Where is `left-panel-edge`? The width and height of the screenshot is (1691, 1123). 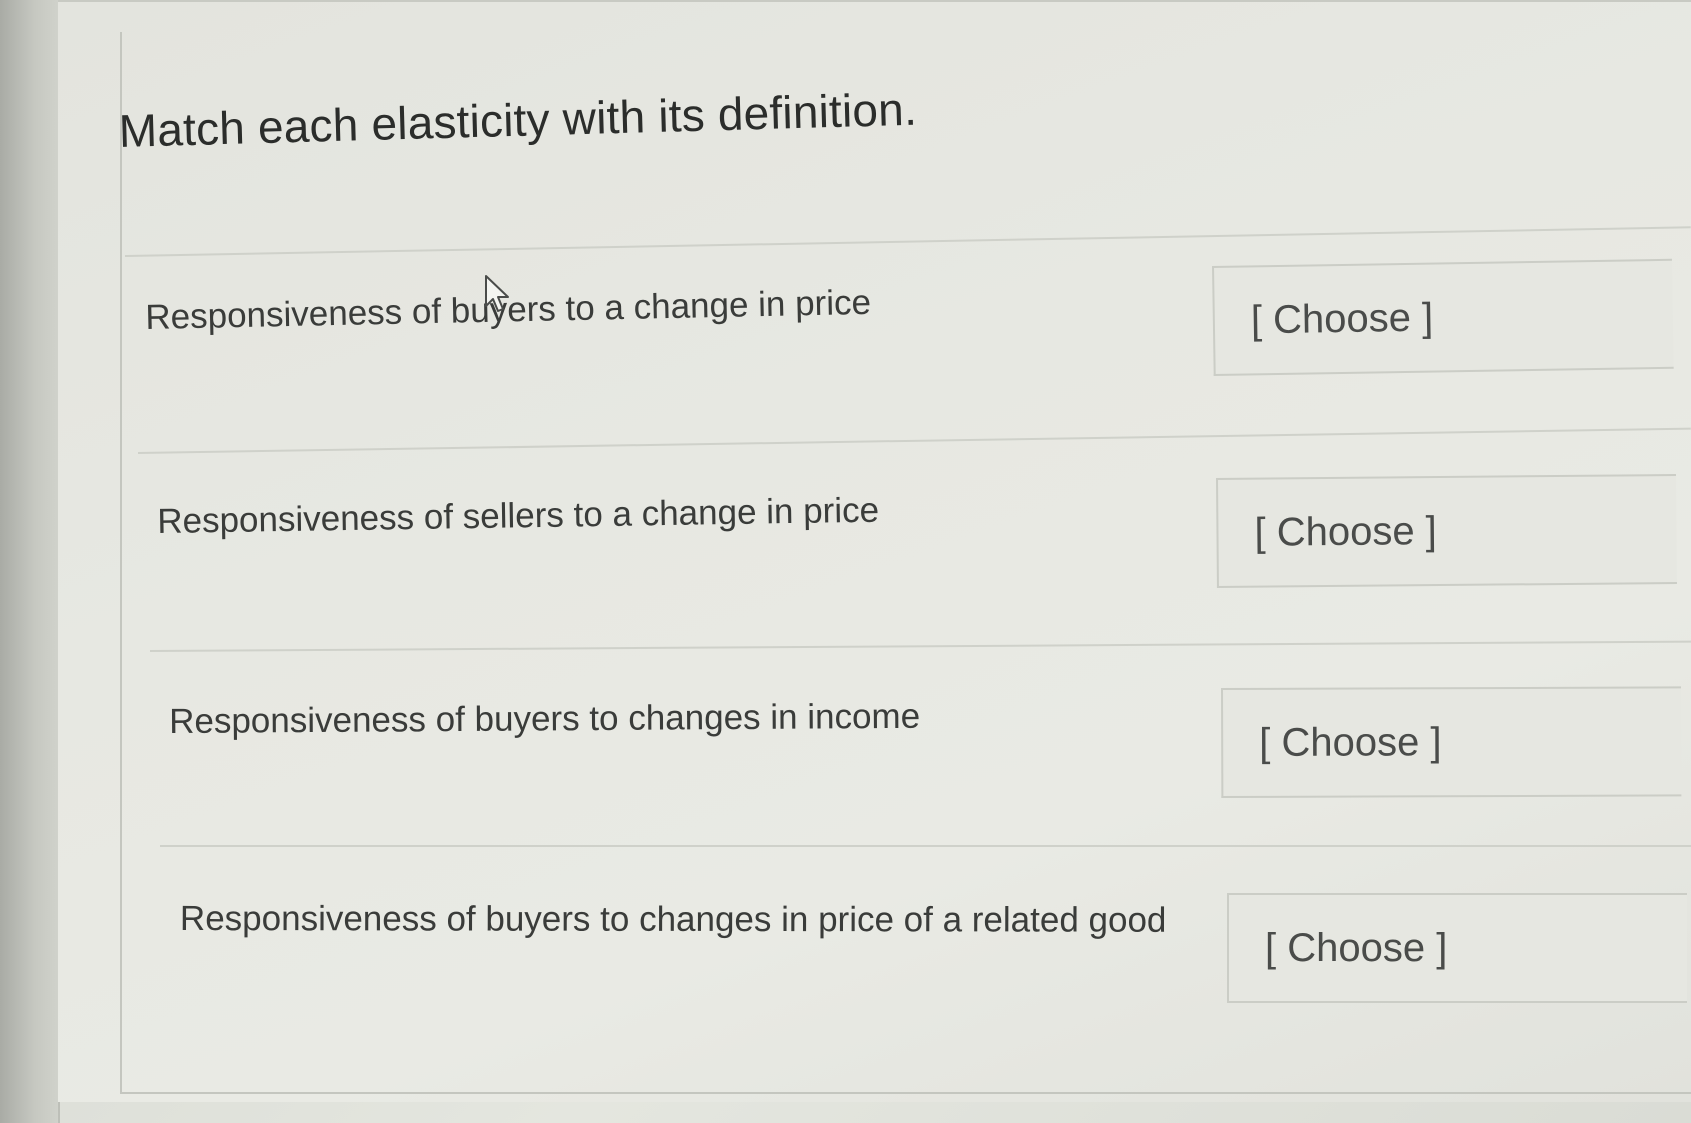 left-panel-edge is located at coordinates (30, 561).